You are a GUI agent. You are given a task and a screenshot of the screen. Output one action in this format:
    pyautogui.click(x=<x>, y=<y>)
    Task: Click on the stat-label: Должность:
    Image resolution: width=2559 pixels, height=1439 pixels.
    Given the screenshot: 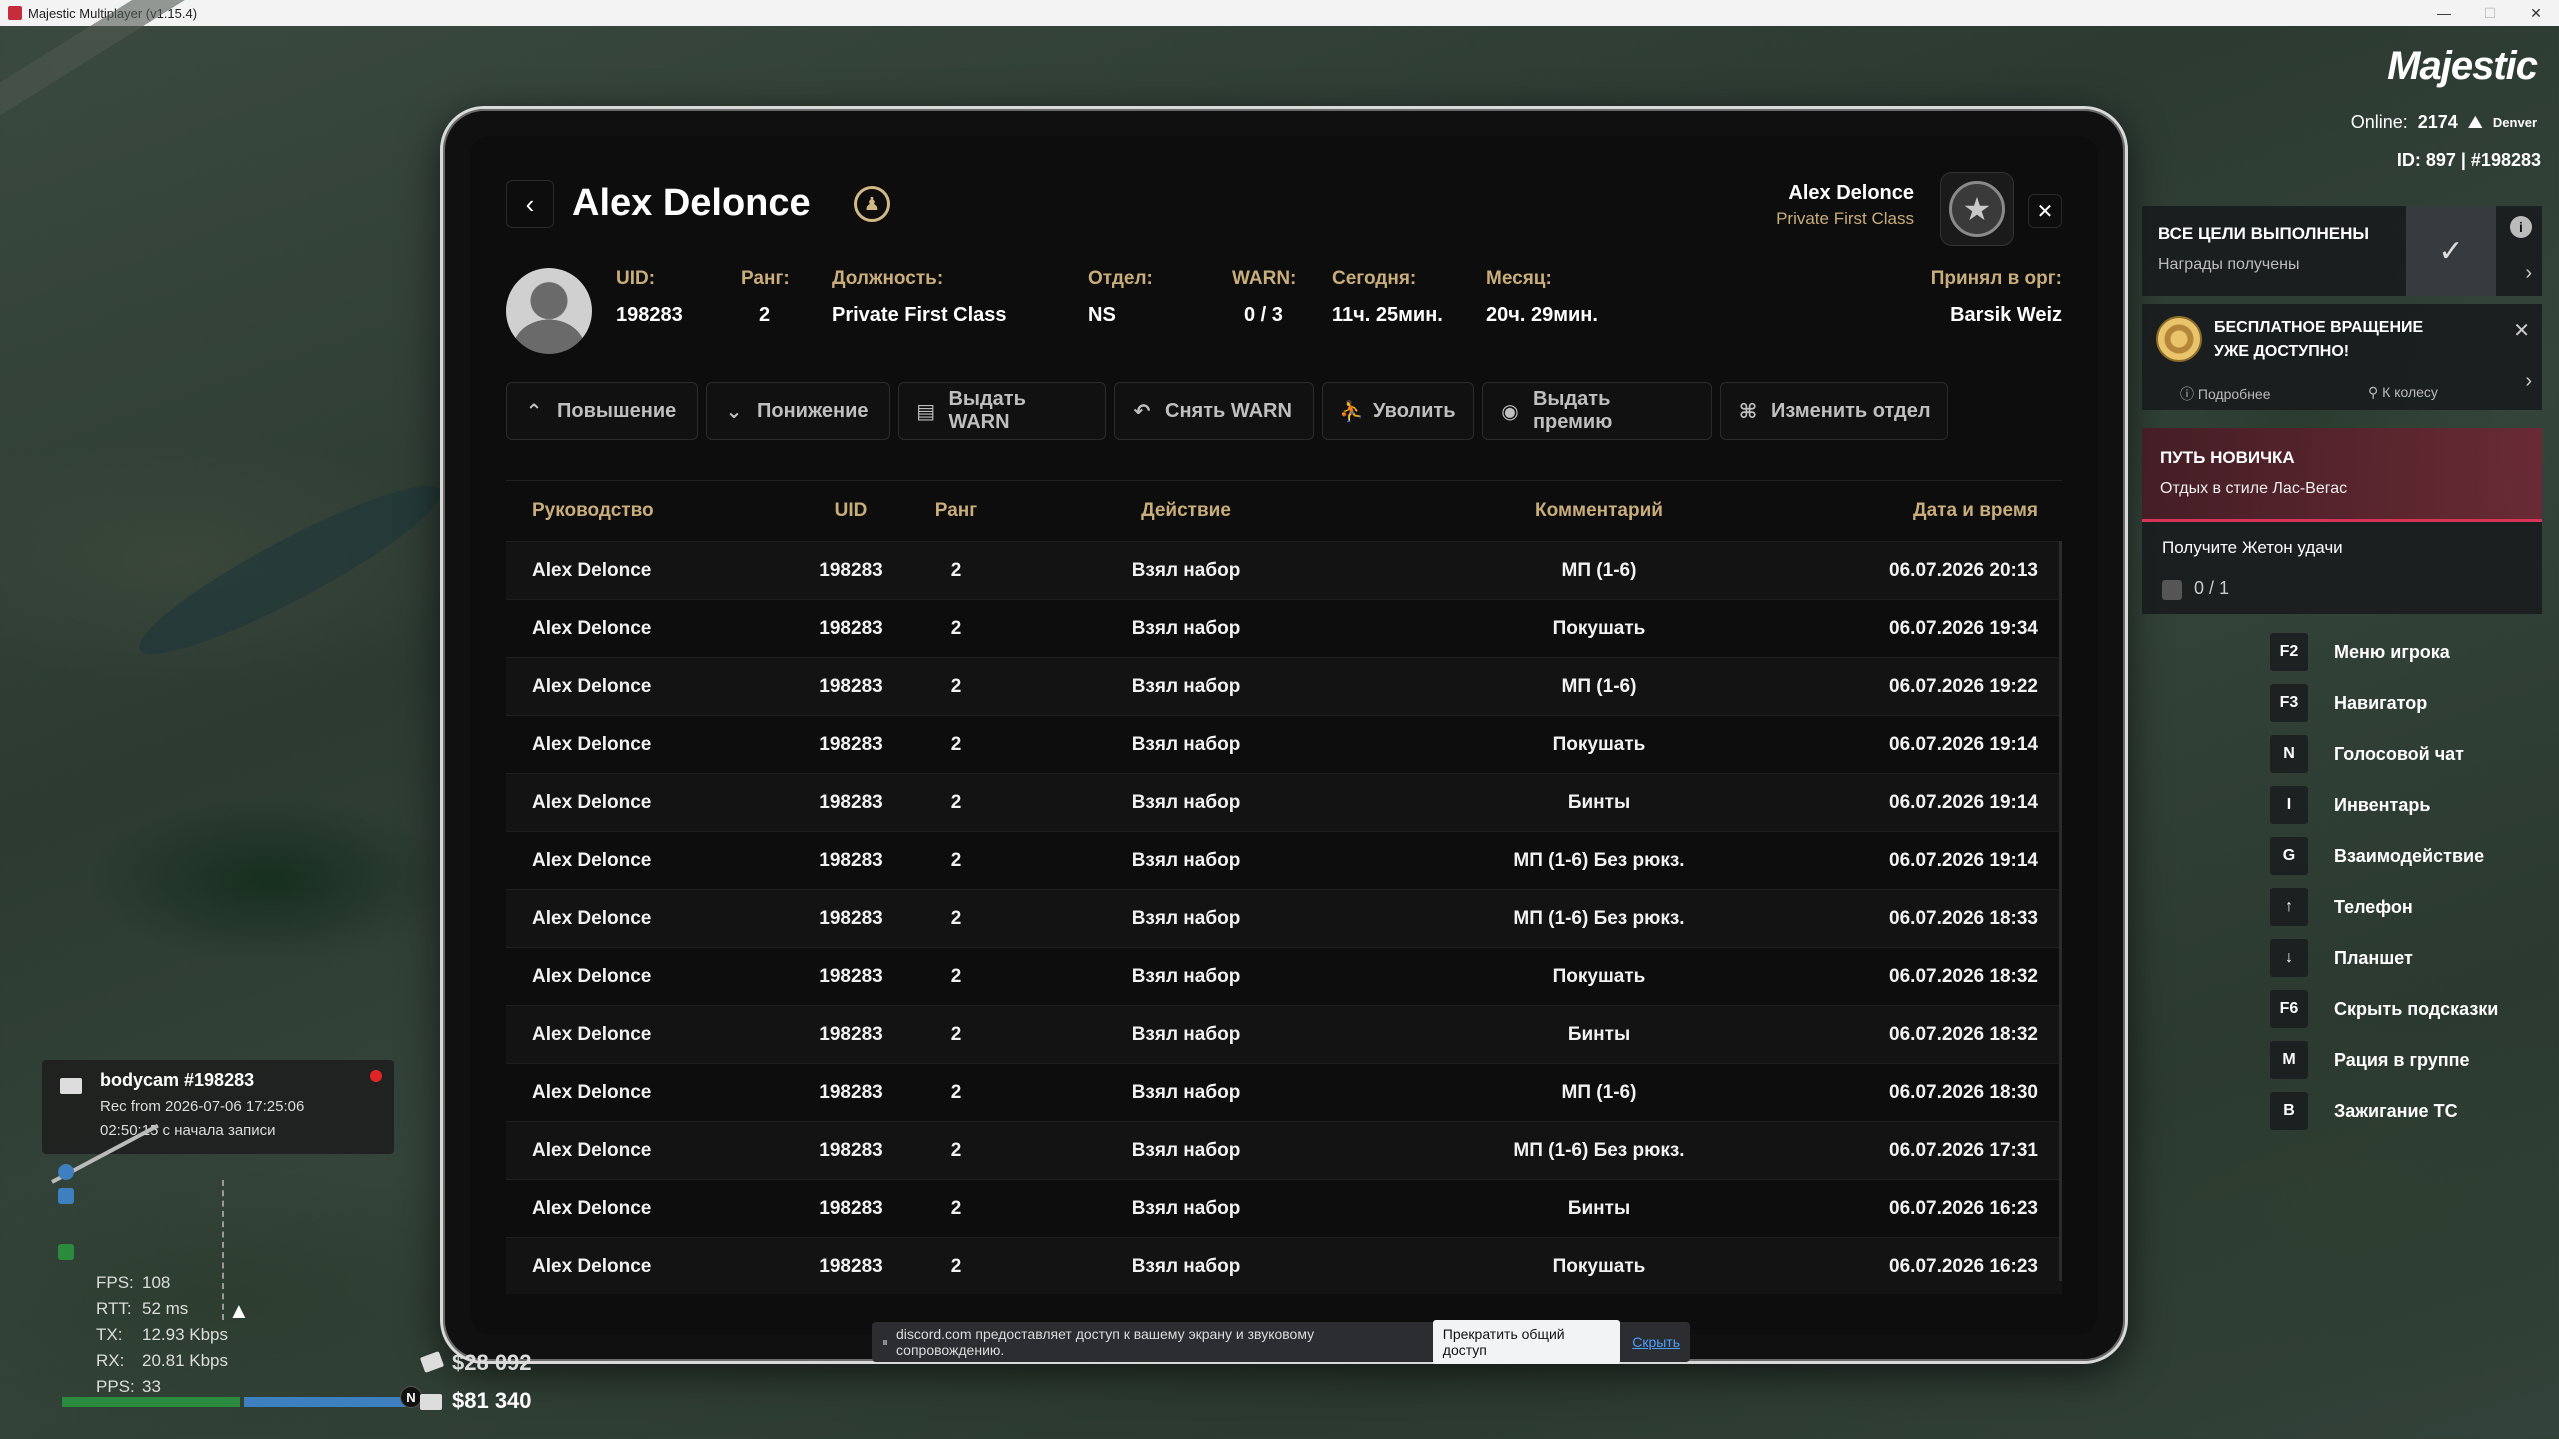 What is the action you would take?
    pyautogui.click(x=888, y=278)
    